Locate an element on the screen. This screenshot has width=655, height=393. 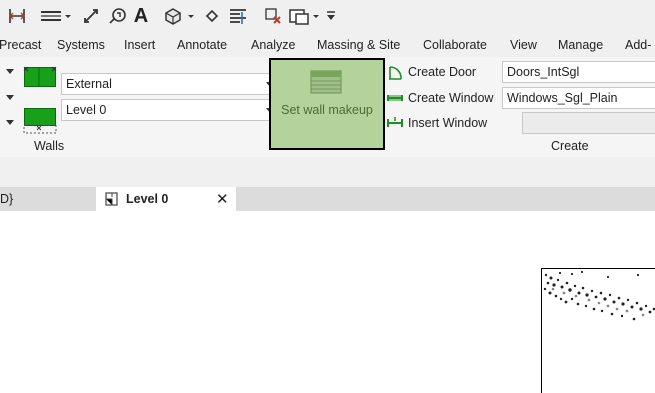
floor-plan-icon is located at coordinates (111, 199).